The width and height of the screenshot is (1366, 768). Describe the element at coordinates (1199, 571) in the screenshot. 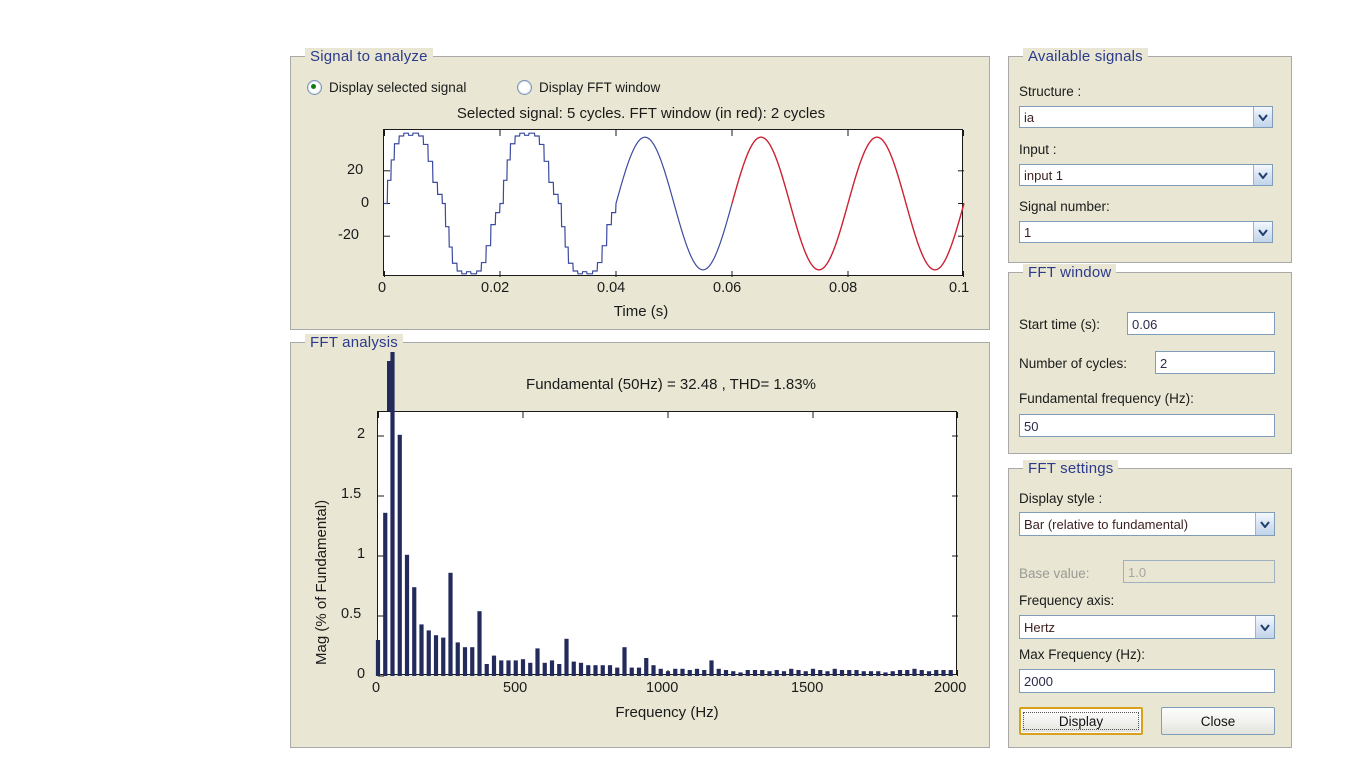

I see `base-value-input: 1.0` at that location.